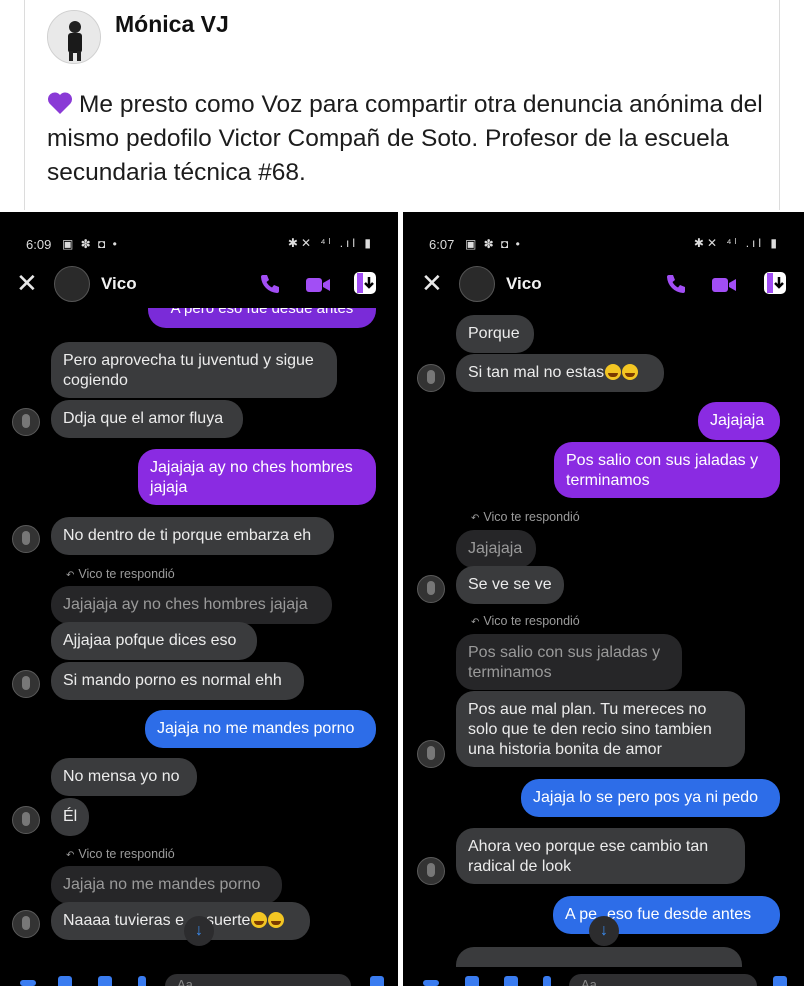 The width and height of the screenshot is (804, 986). Describe the element at coordinates (257, 477) in the screenshot. I see `message-outgoing: Jajajaja ay no ches hombres jajaja` at that location.